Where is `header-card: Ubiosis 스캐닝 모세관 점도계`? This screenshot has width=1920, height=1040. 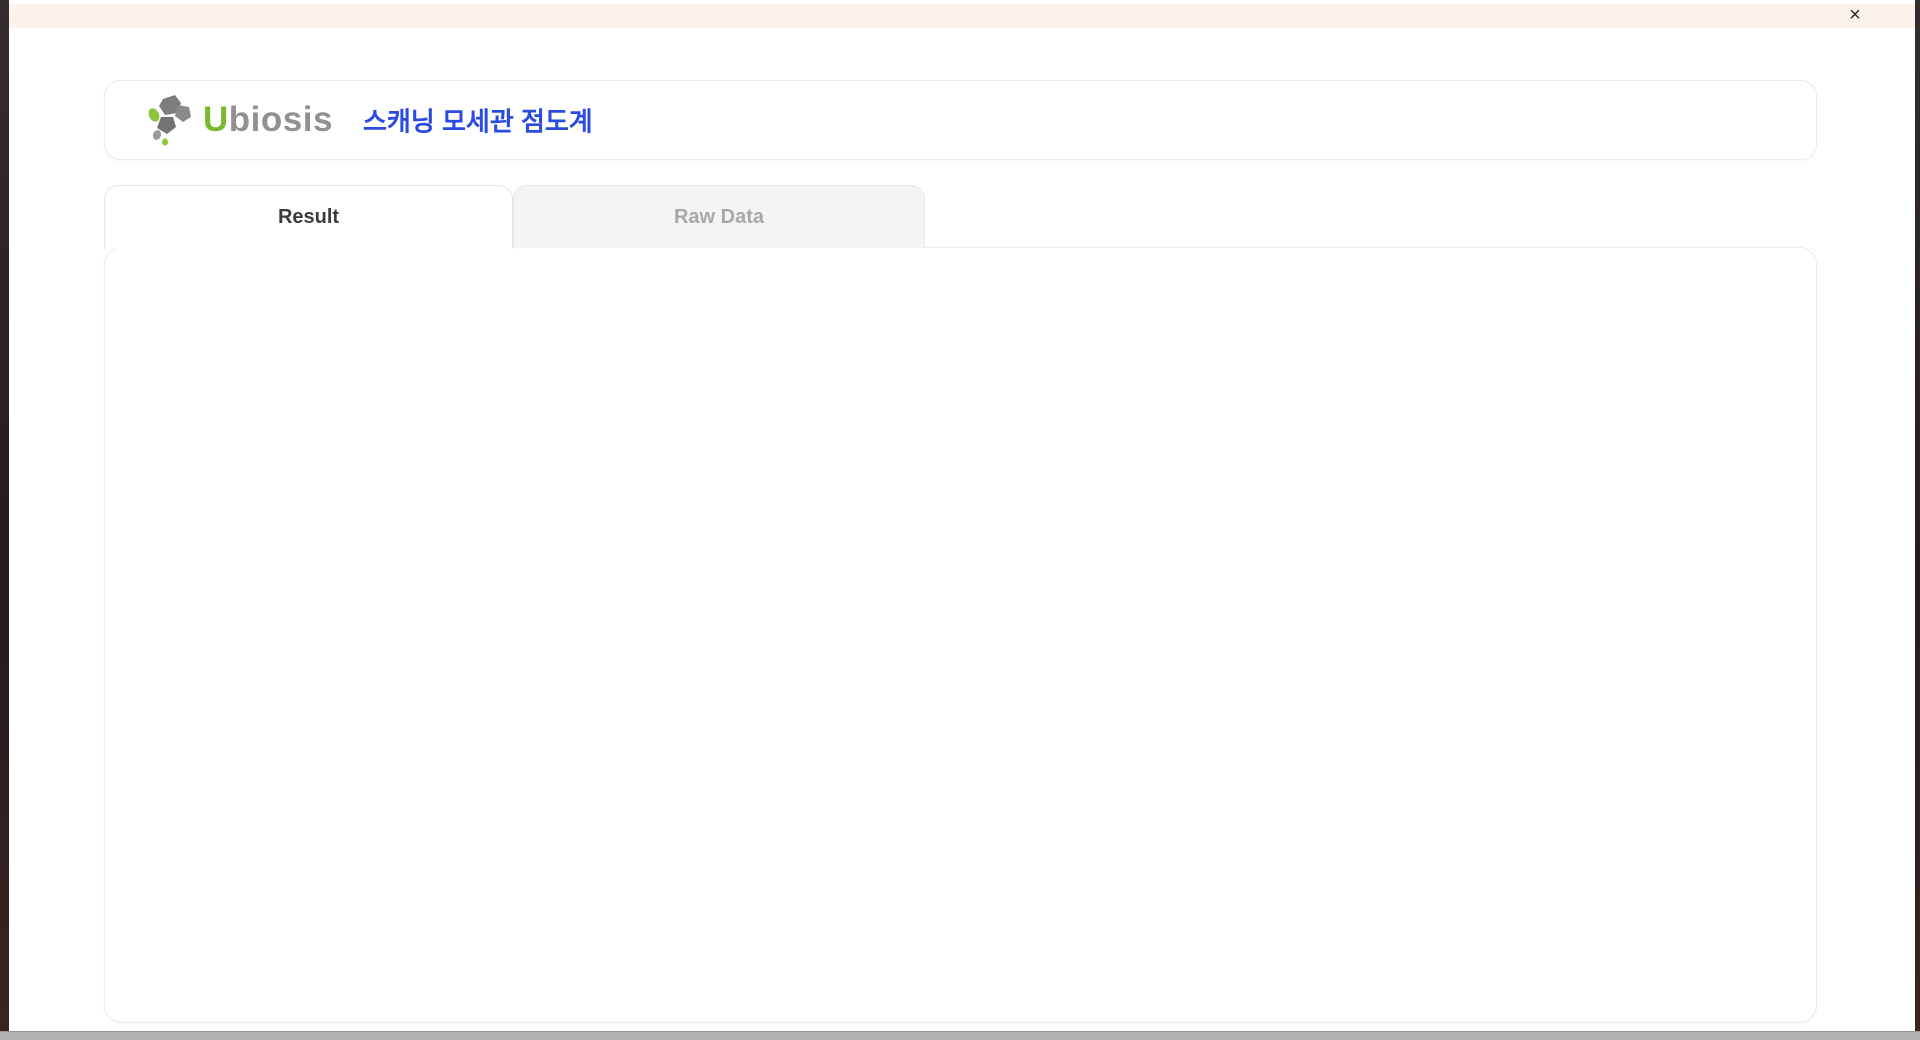 header-card: Ubiosis 스캐닝 모세관 점도계 is located at coordinates (960, 120).